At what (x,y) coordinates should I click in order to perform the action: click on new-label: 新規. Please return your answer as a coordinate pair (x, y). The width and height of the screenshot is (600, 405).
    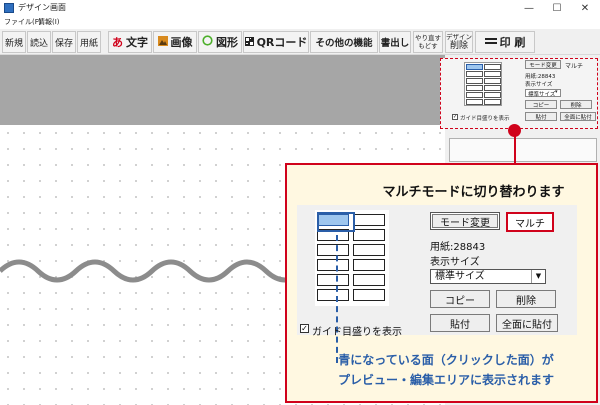
    Looking at the image, I should click on (13, 43).